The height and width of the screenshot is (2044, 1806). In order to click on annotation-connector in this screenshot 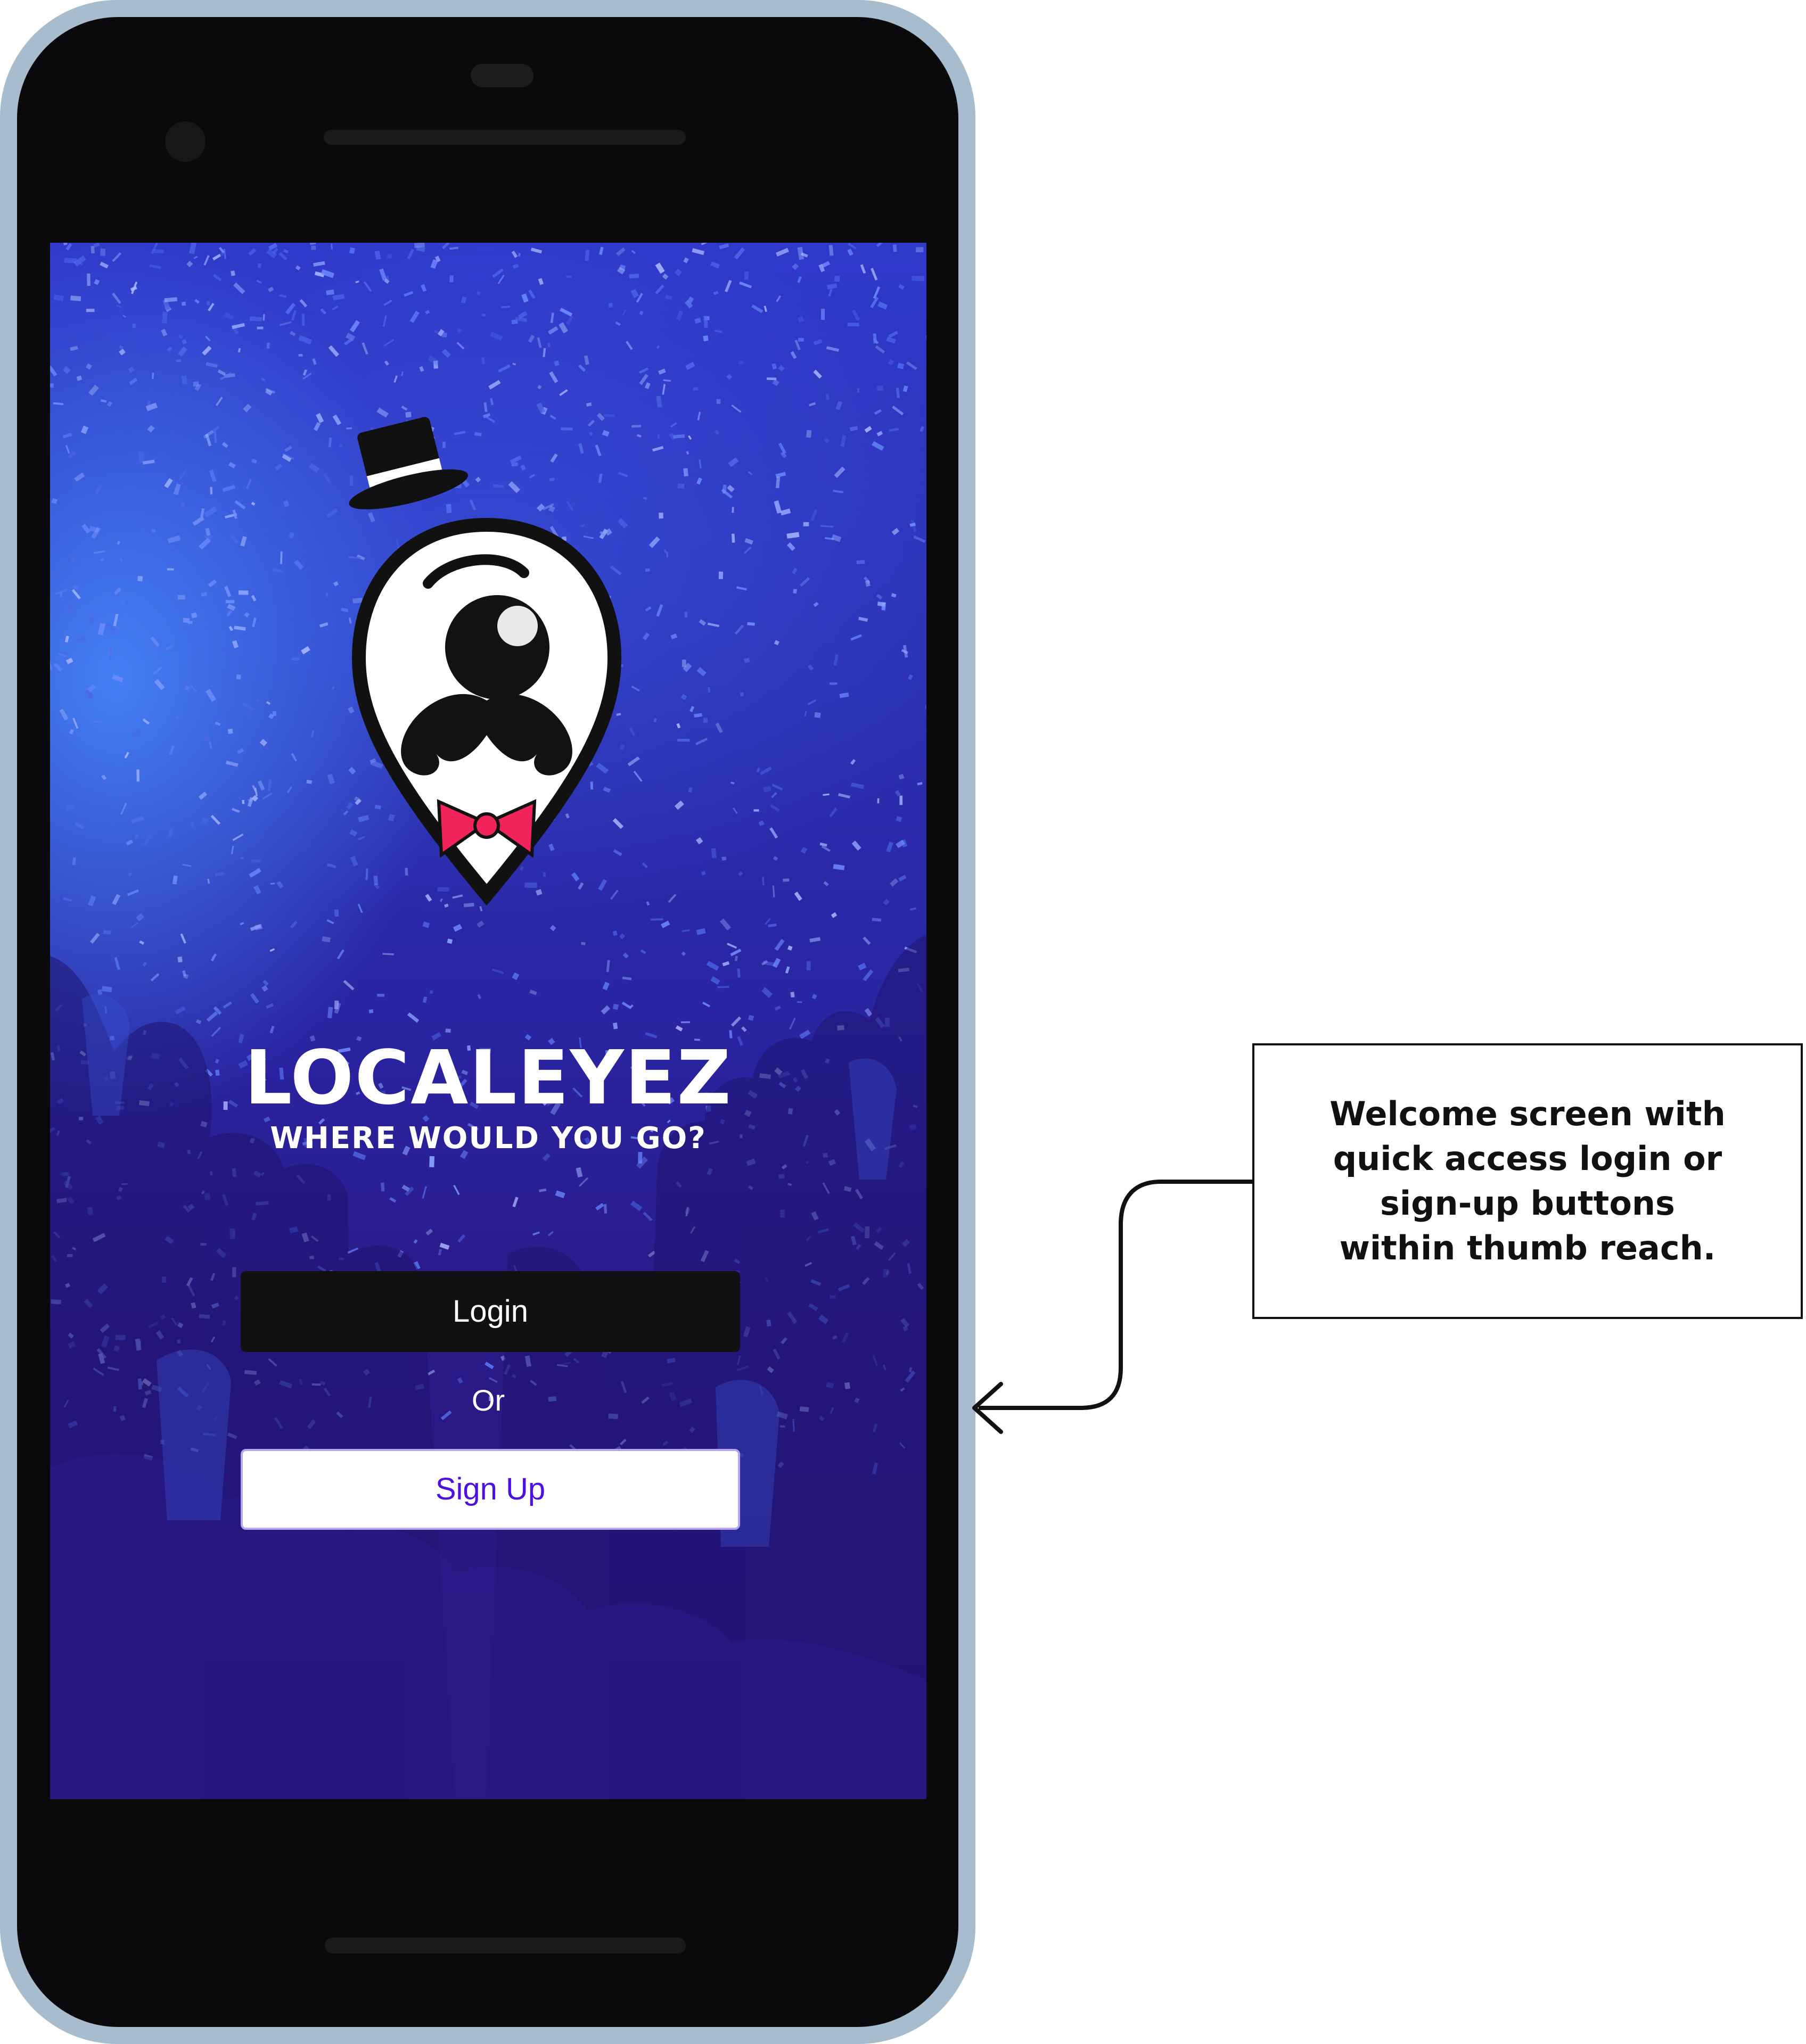, I will do `click(1112, 1307)`.